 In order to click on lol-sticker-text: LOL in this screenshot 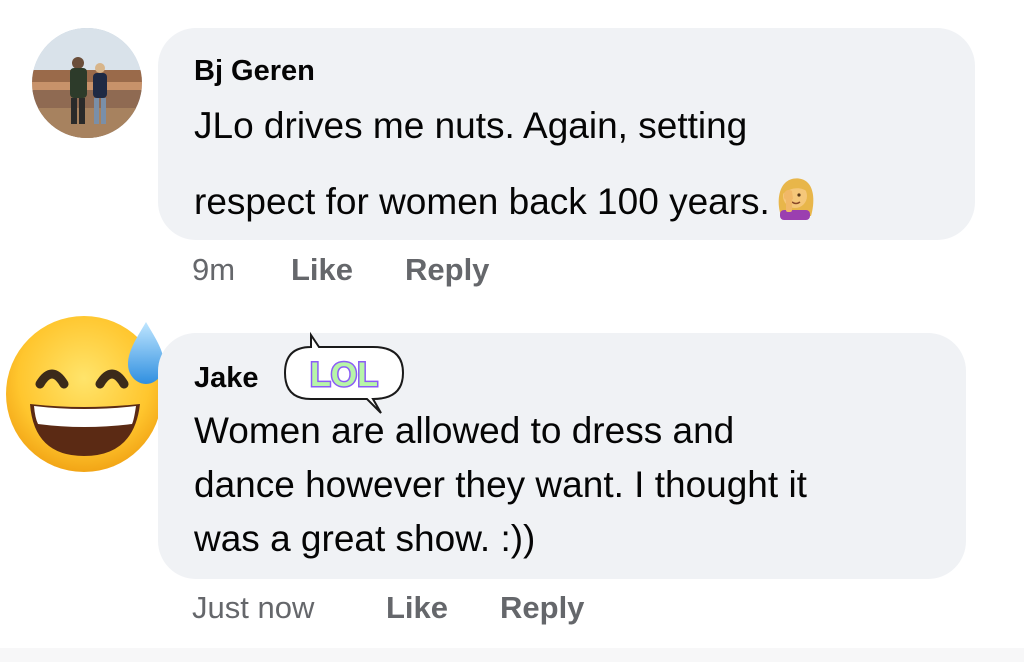, I will do `click(344, 375)`.